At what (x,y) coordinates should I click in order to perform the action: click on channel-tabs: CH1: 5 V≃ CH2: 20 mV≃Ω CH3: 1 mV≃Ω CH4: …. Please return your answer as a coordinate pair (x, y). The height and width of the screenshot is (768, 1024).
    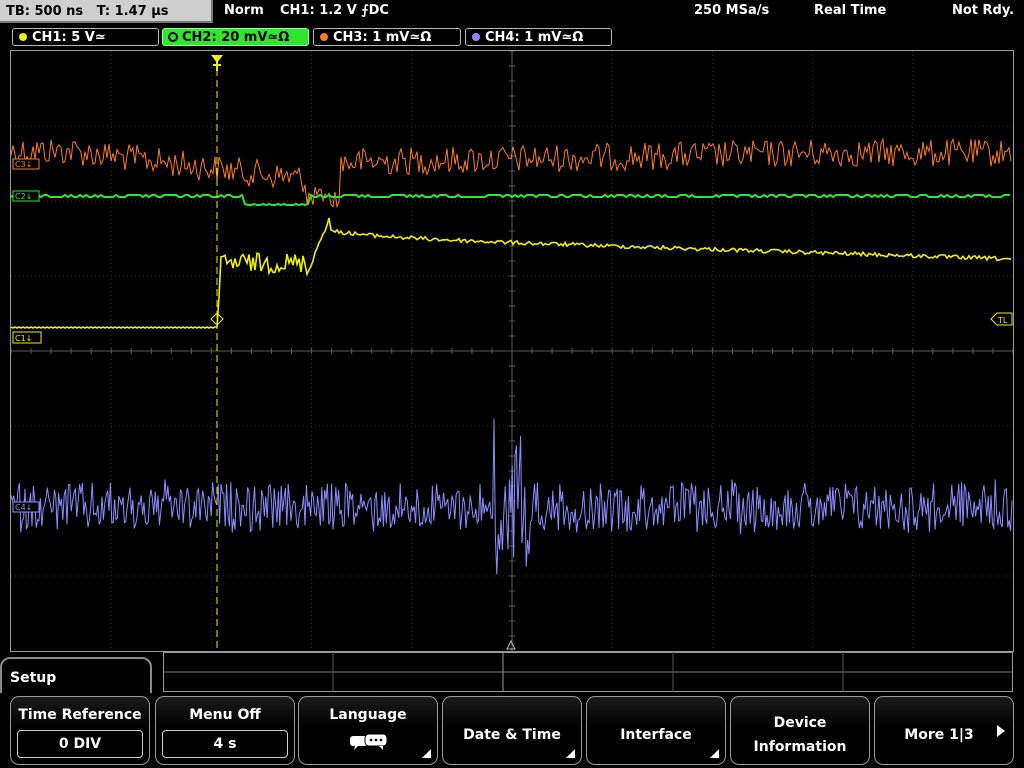
    Looking at the image, I should click on (512, 37).